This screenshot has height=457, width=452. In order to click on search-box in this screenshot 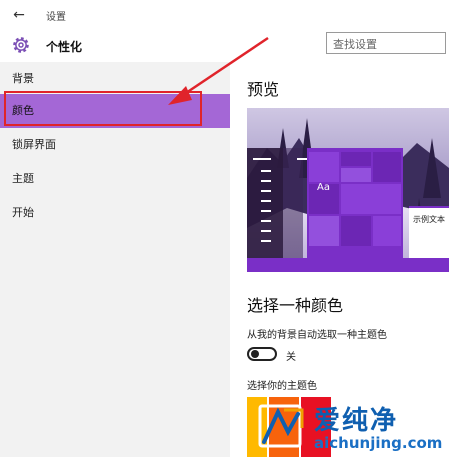, I will do `click(386, 43)`.